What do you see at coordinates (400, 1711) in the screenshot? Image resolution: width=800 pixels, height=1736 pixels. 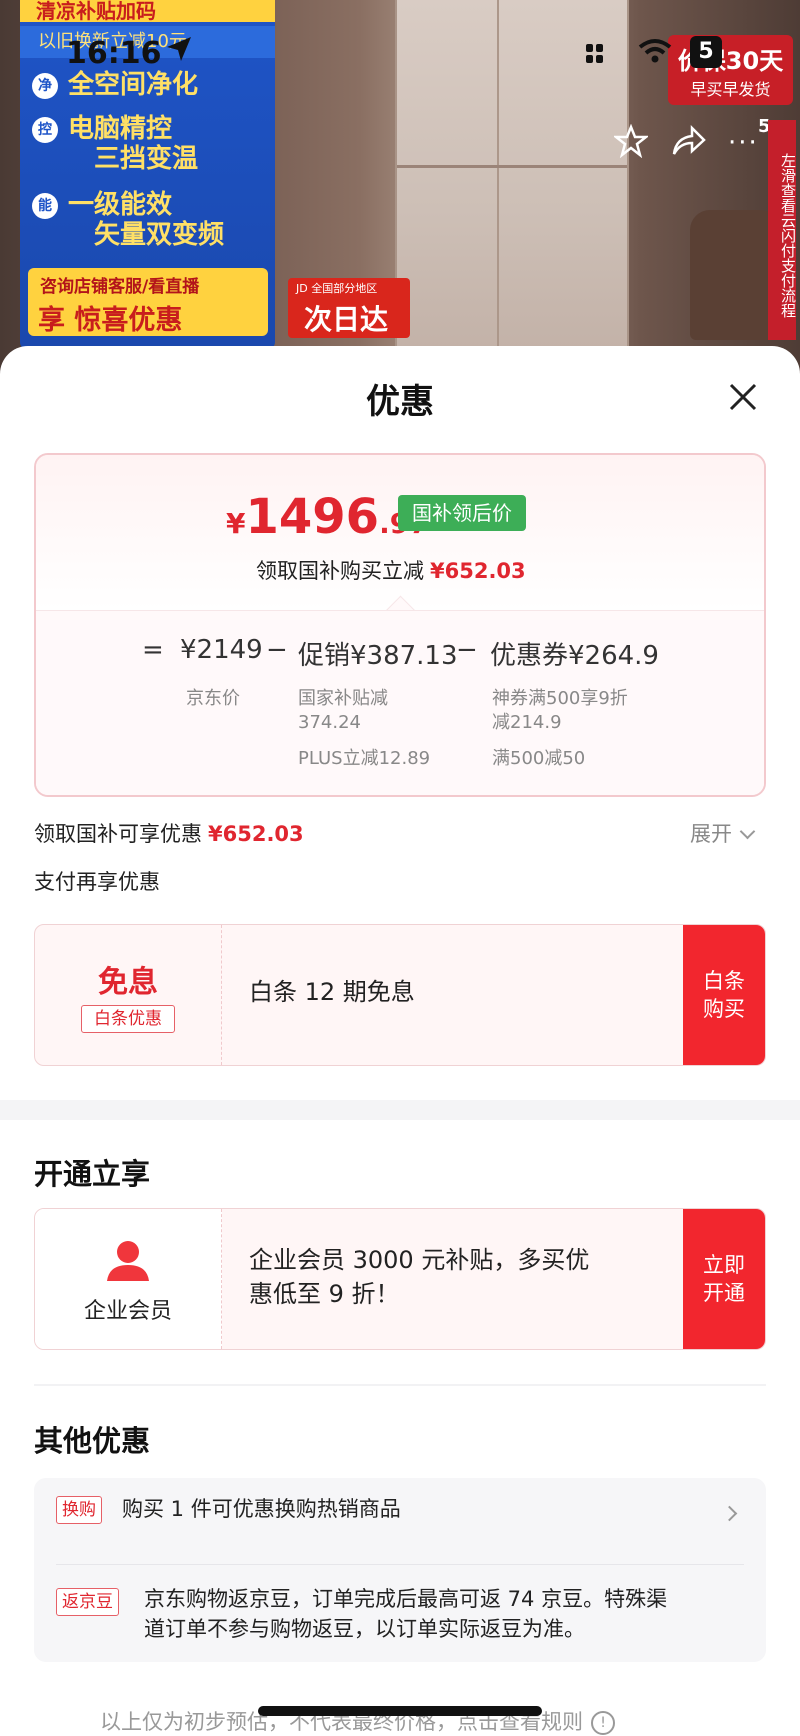 I see `home-indicator` at bounding box center [400, 1711].